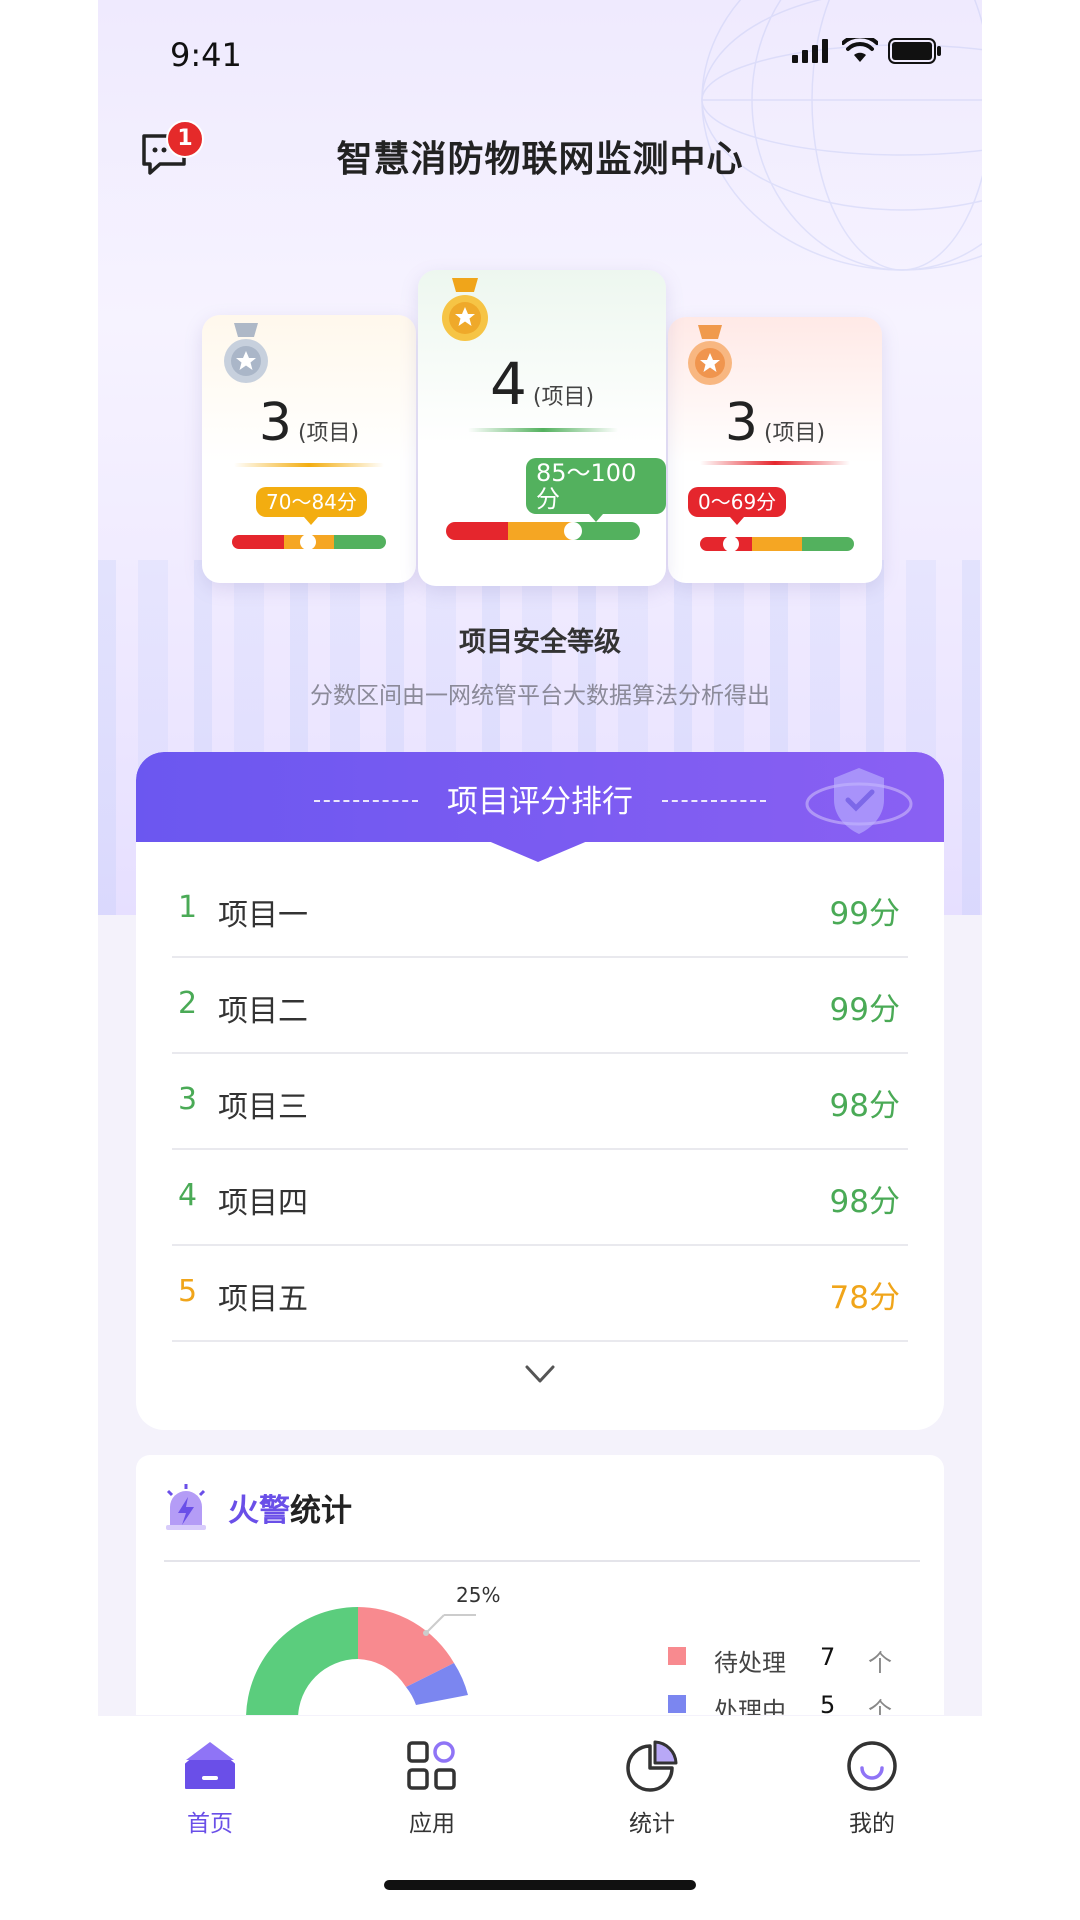  Describe the element at coordinates (508, 384) in the screenshot. I see `gold-count: 4` at that location.